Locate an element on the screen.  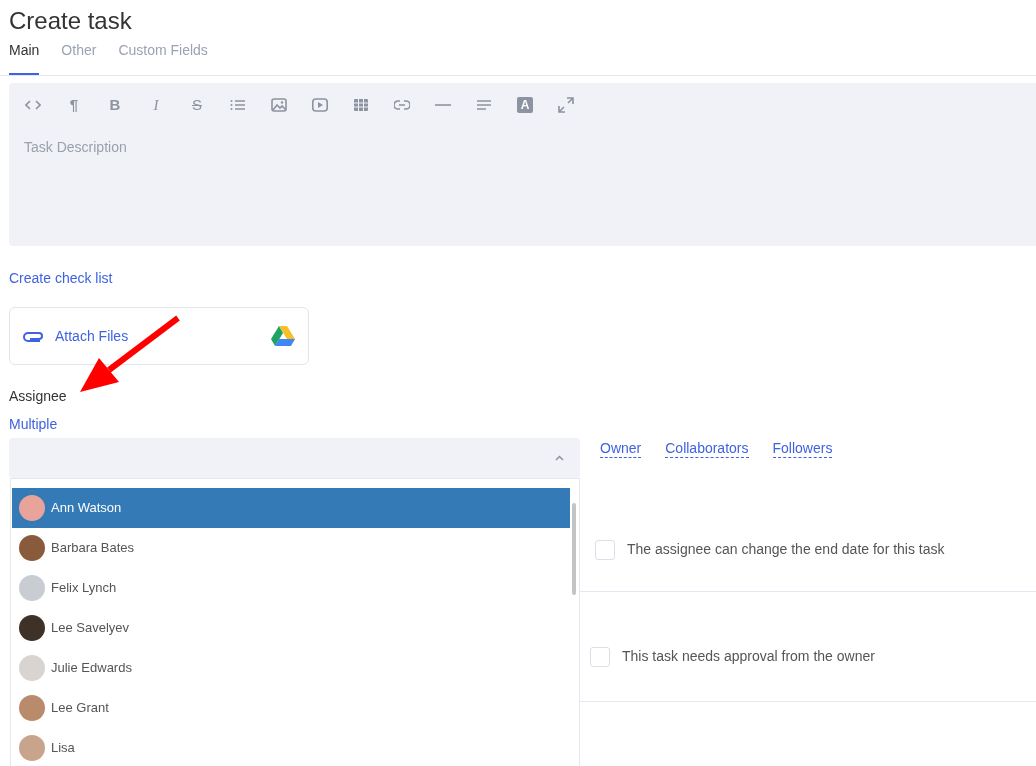
option-name: Ann Watson is located at coordinates (86, 508).